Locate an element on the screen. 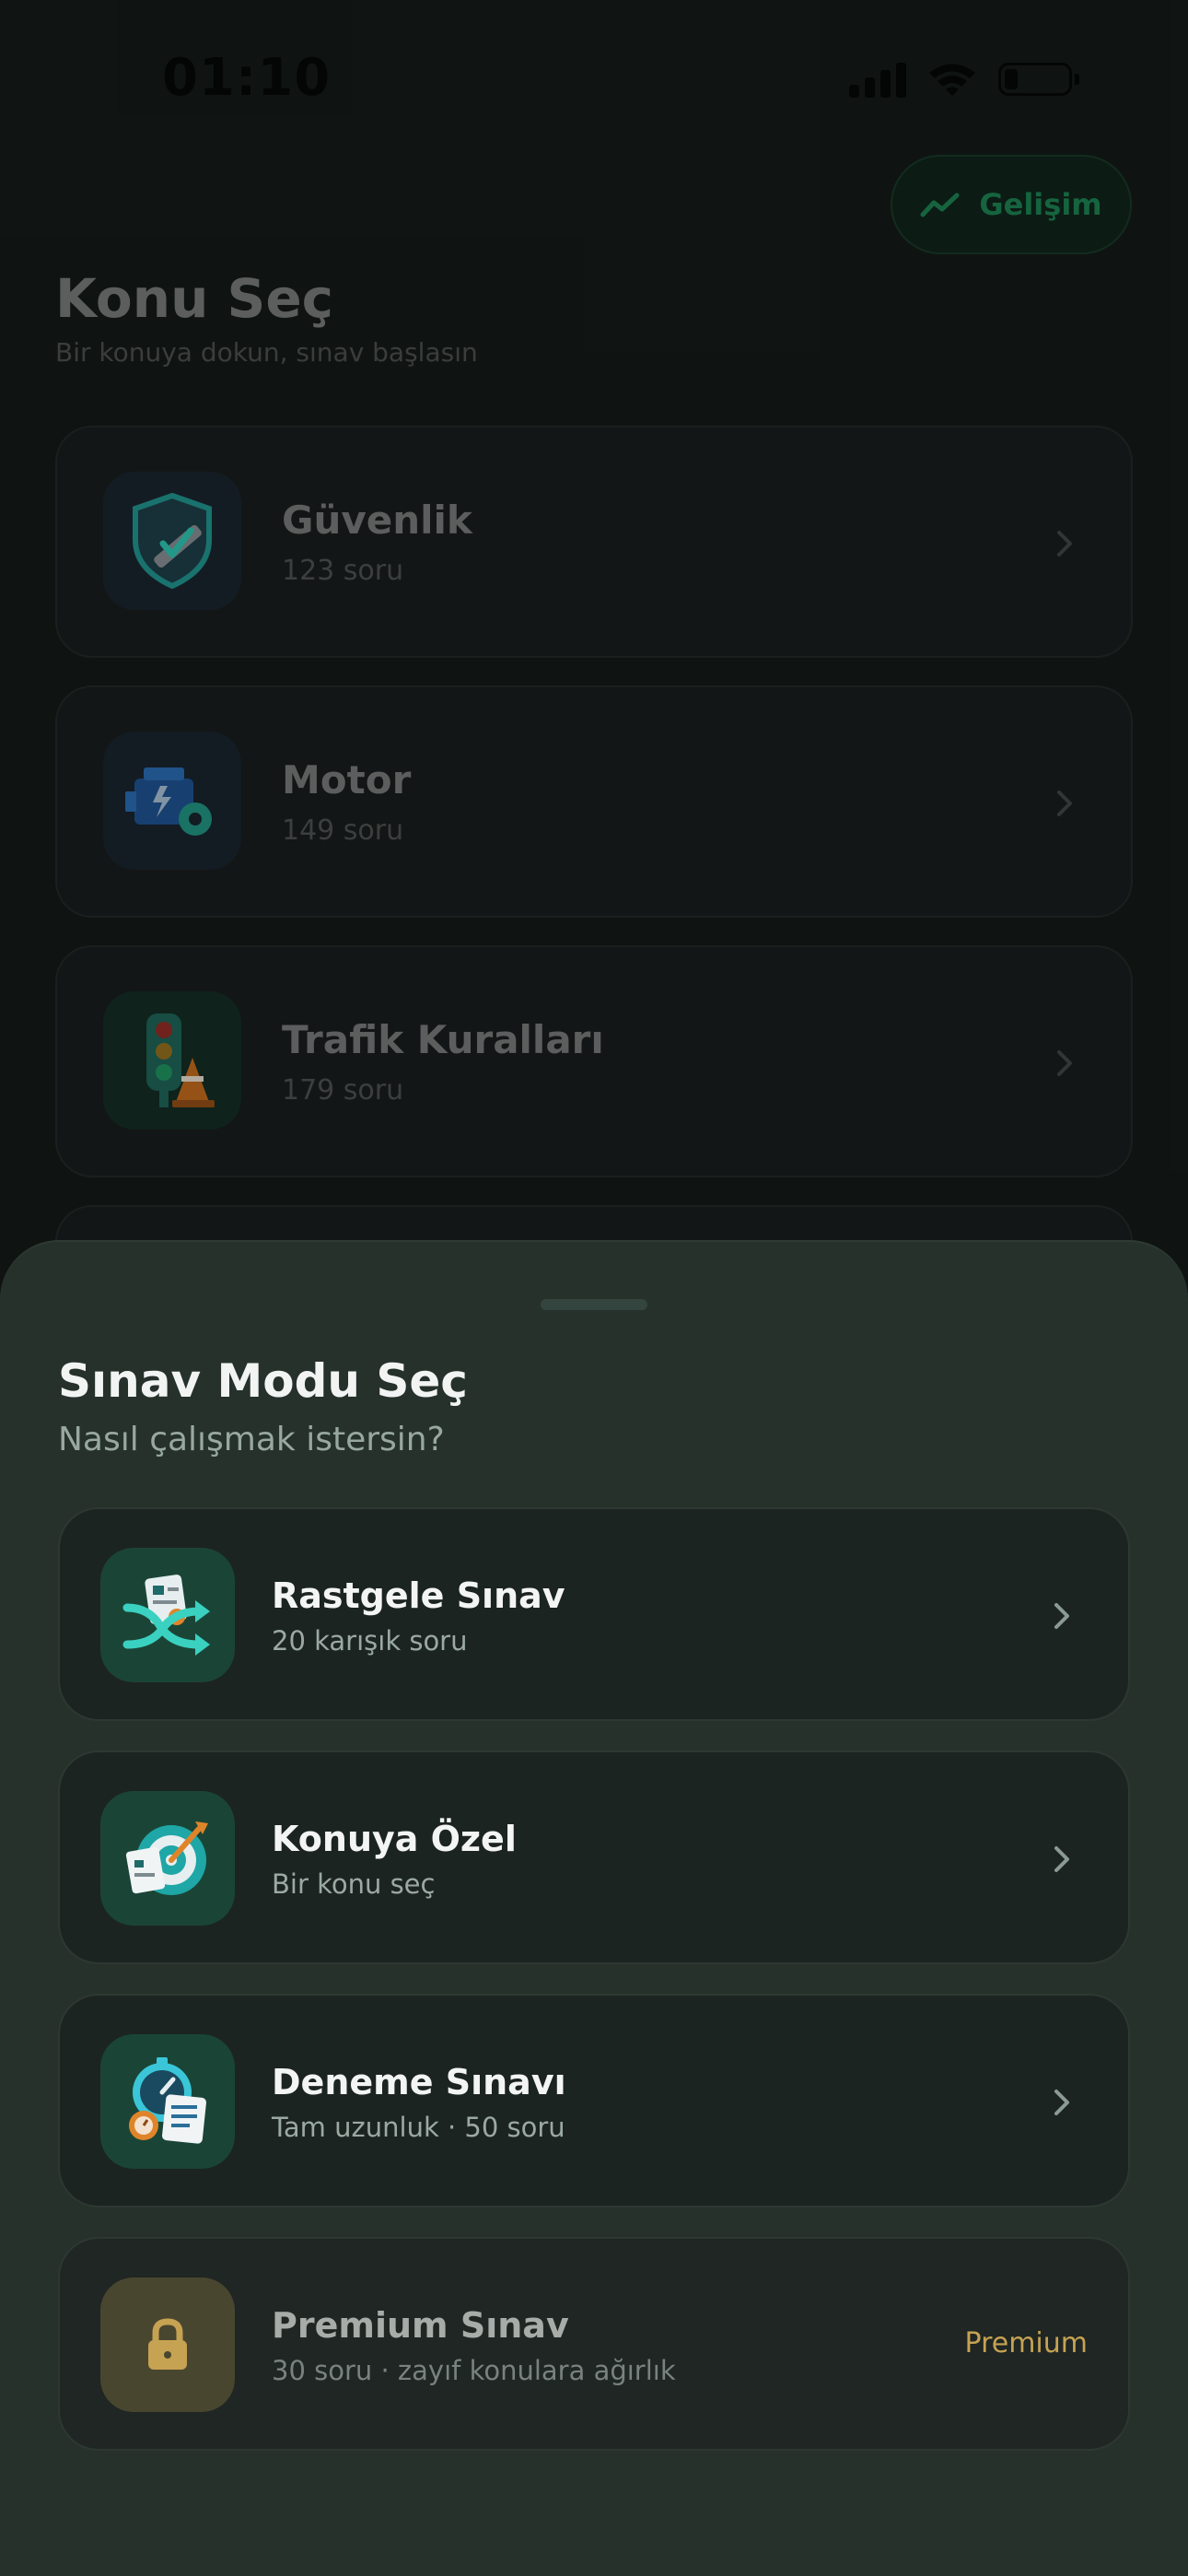  sheet-subtitle: Nasıl çalışmak istersin? is located at coordinates (251, 1439).